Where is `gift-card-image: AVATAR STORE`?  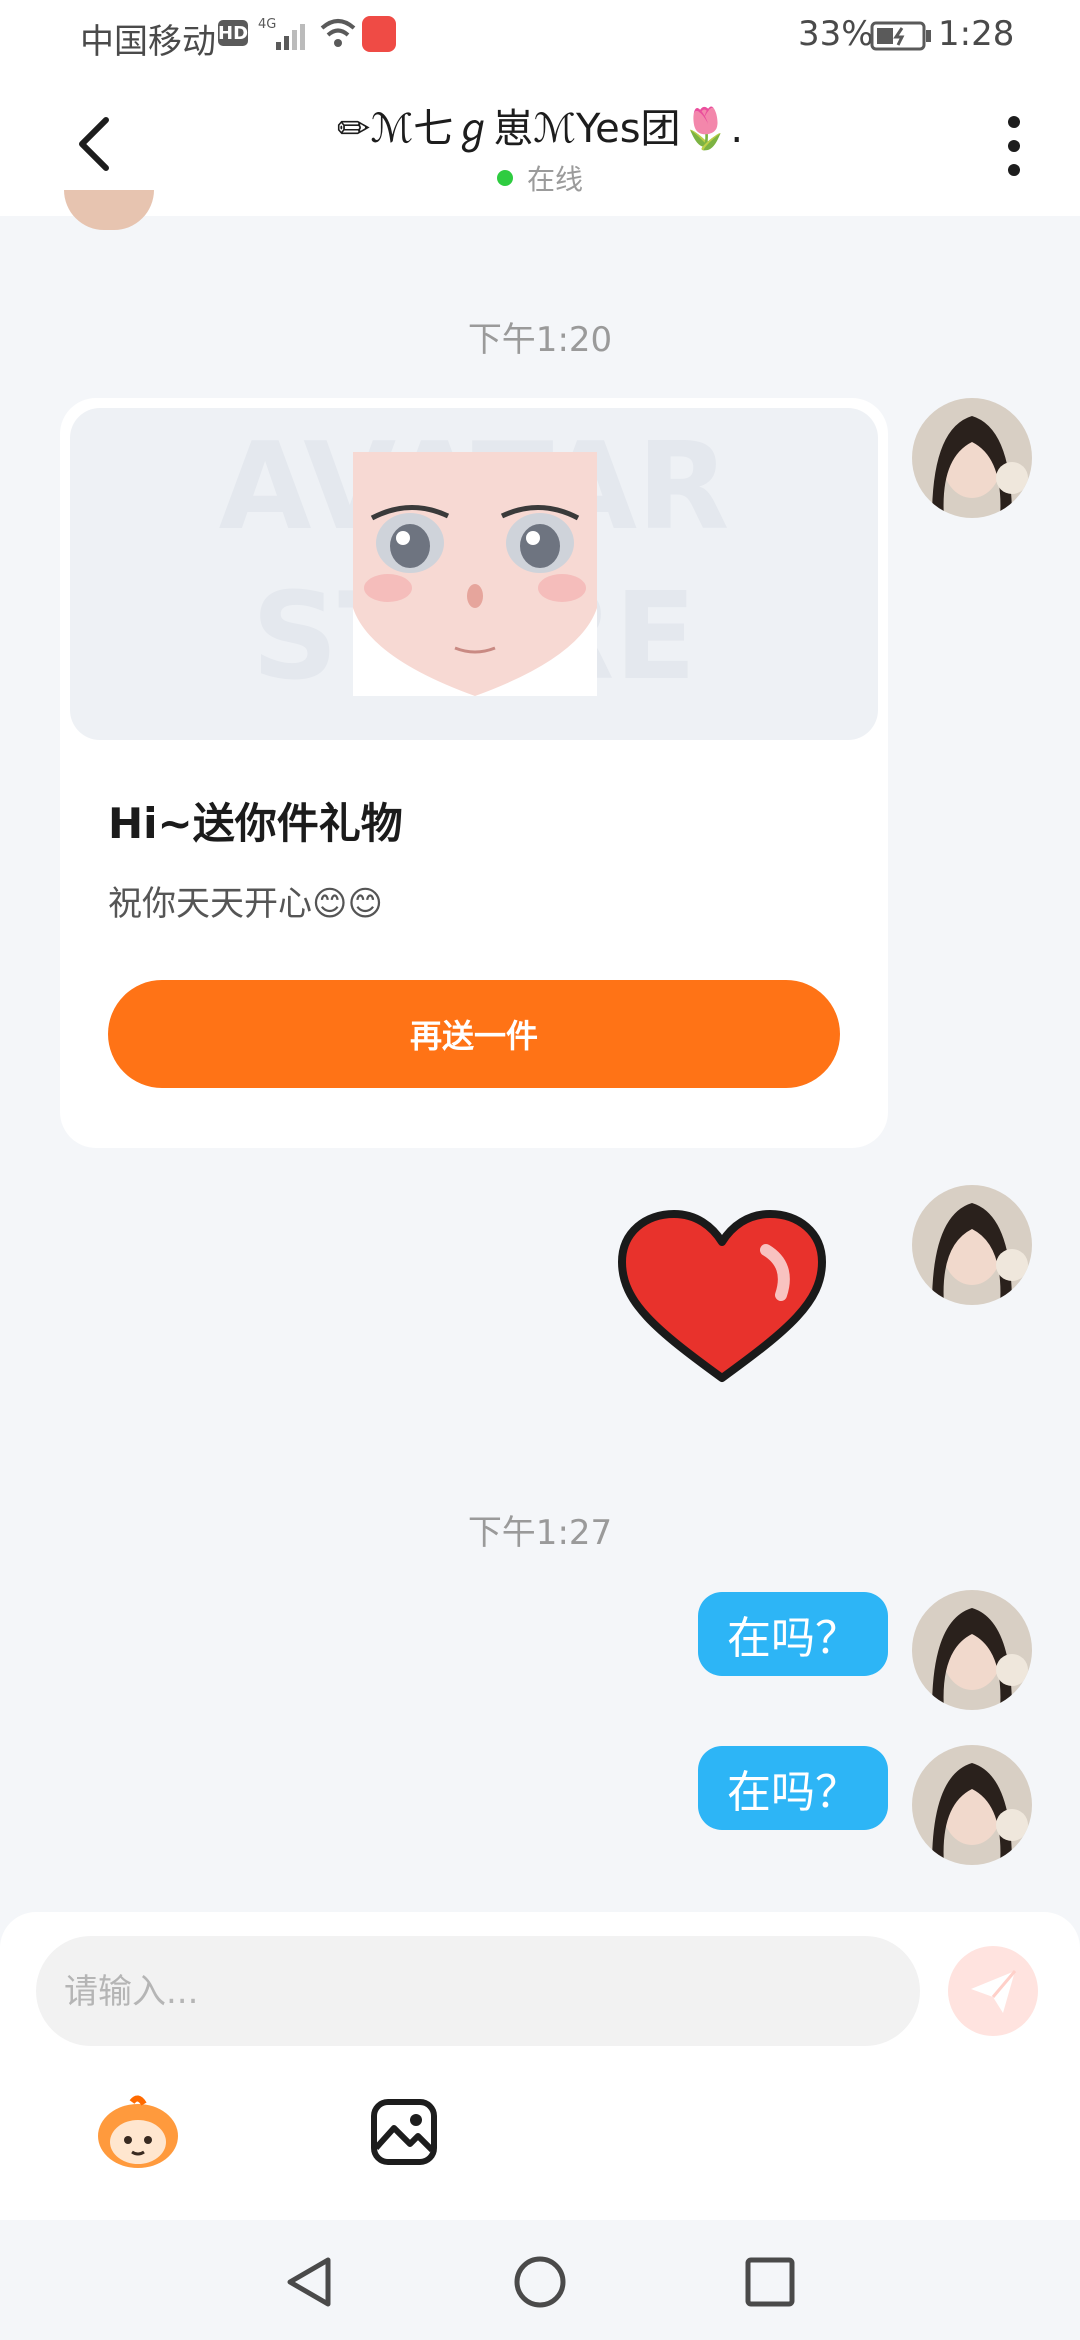
gift-card-image: AVATAR STORE is located at coordinates (474, 574).